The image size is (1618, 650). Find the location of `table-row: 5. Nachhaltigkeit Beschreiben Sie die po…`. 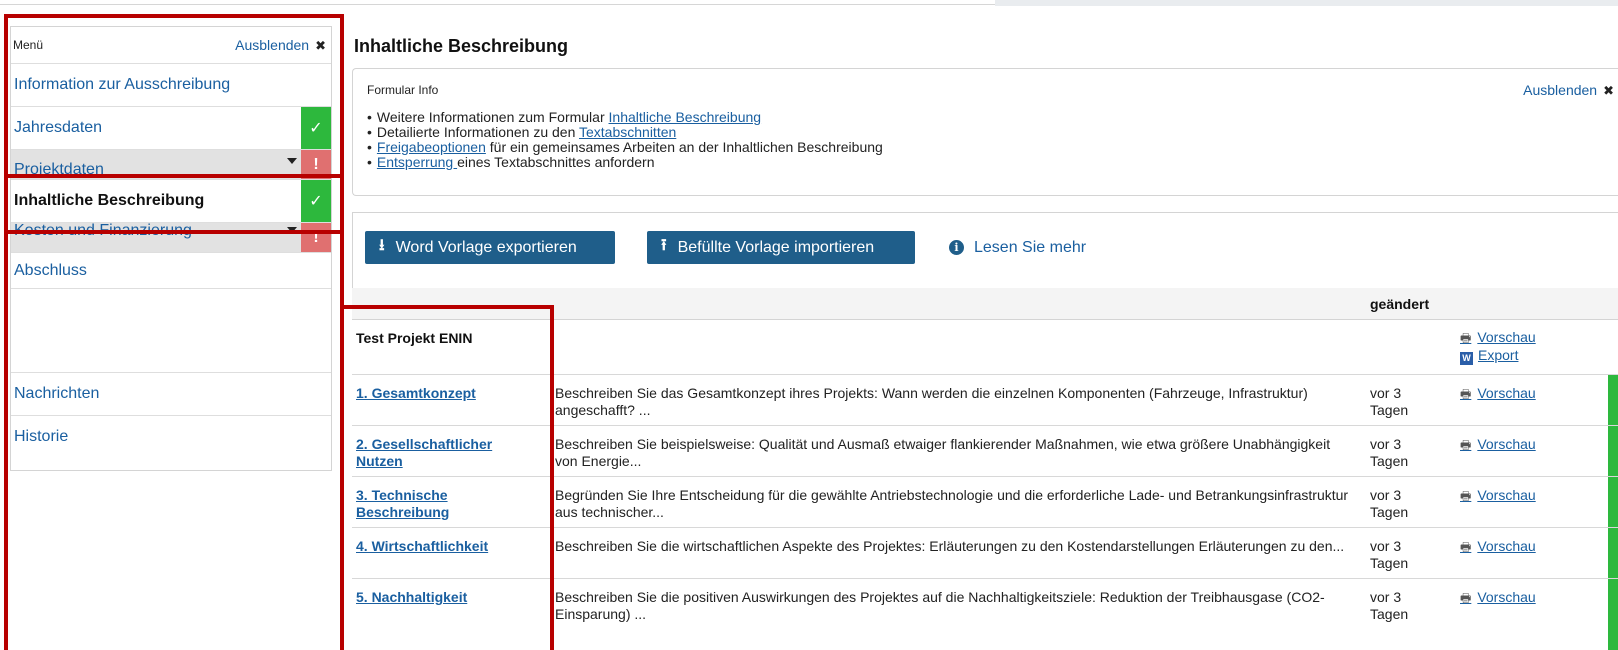

table-row: 5. Nachhaltigkeit Beschreiben Sie die po… is located at coordinates (985, 614).